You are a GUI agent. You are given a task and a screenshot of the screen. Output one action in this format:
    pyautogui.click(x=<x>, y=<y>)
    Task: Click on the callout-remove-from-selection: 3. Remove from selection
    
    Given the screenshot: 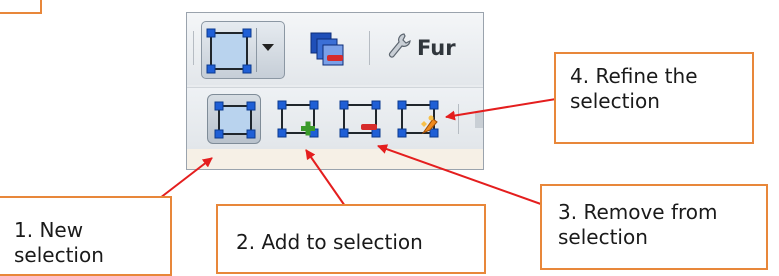 What is the action you would take?
    pyautogui.click(x=654, y=227)
    